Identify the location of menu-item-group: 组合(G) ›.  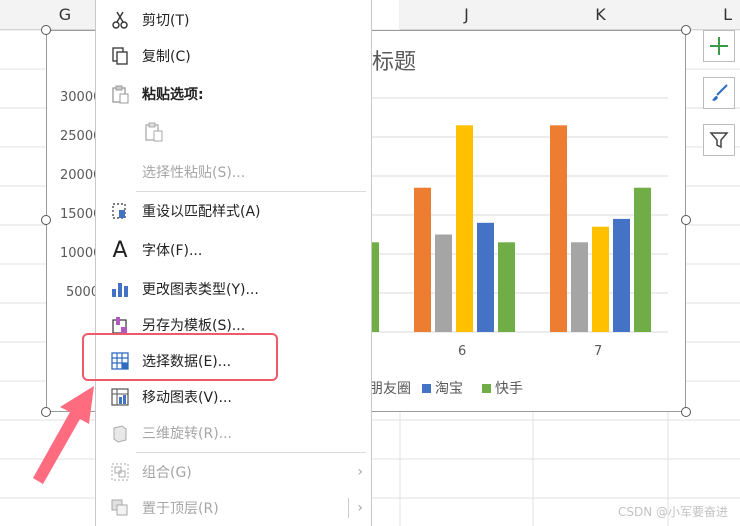
(234, 472).